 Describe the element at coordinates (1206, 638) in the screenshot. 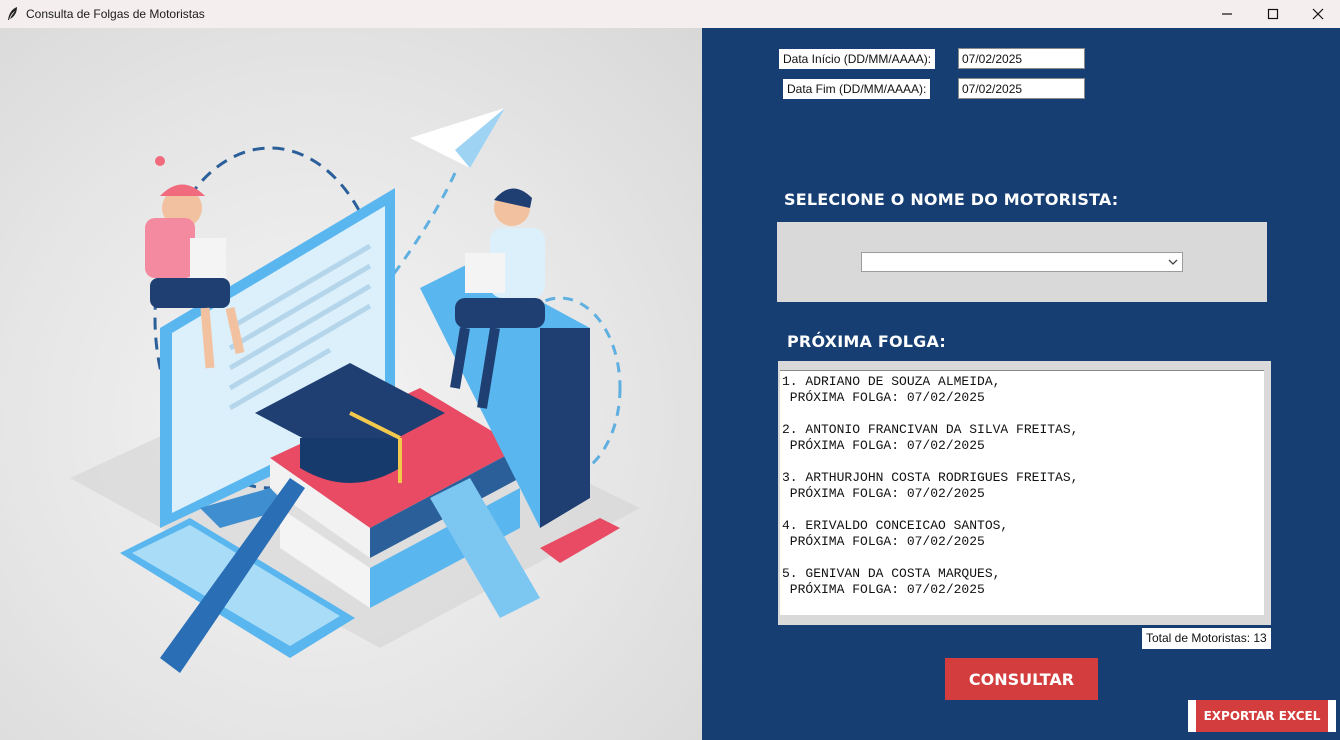

I see `total-drivers-label: Total de Motoristas: 13` at that location.